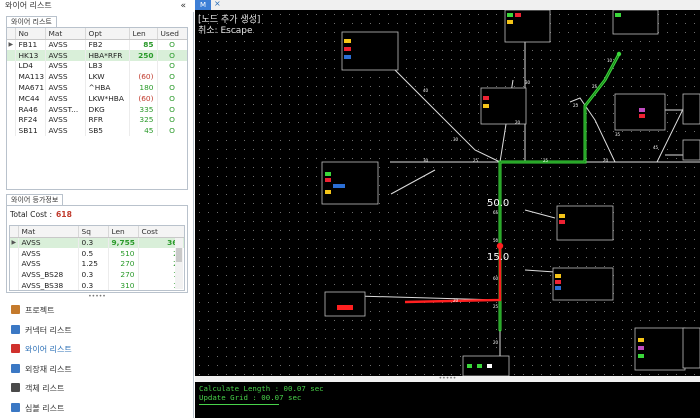  I want to click on connector-sunroof, so click(585, 223).